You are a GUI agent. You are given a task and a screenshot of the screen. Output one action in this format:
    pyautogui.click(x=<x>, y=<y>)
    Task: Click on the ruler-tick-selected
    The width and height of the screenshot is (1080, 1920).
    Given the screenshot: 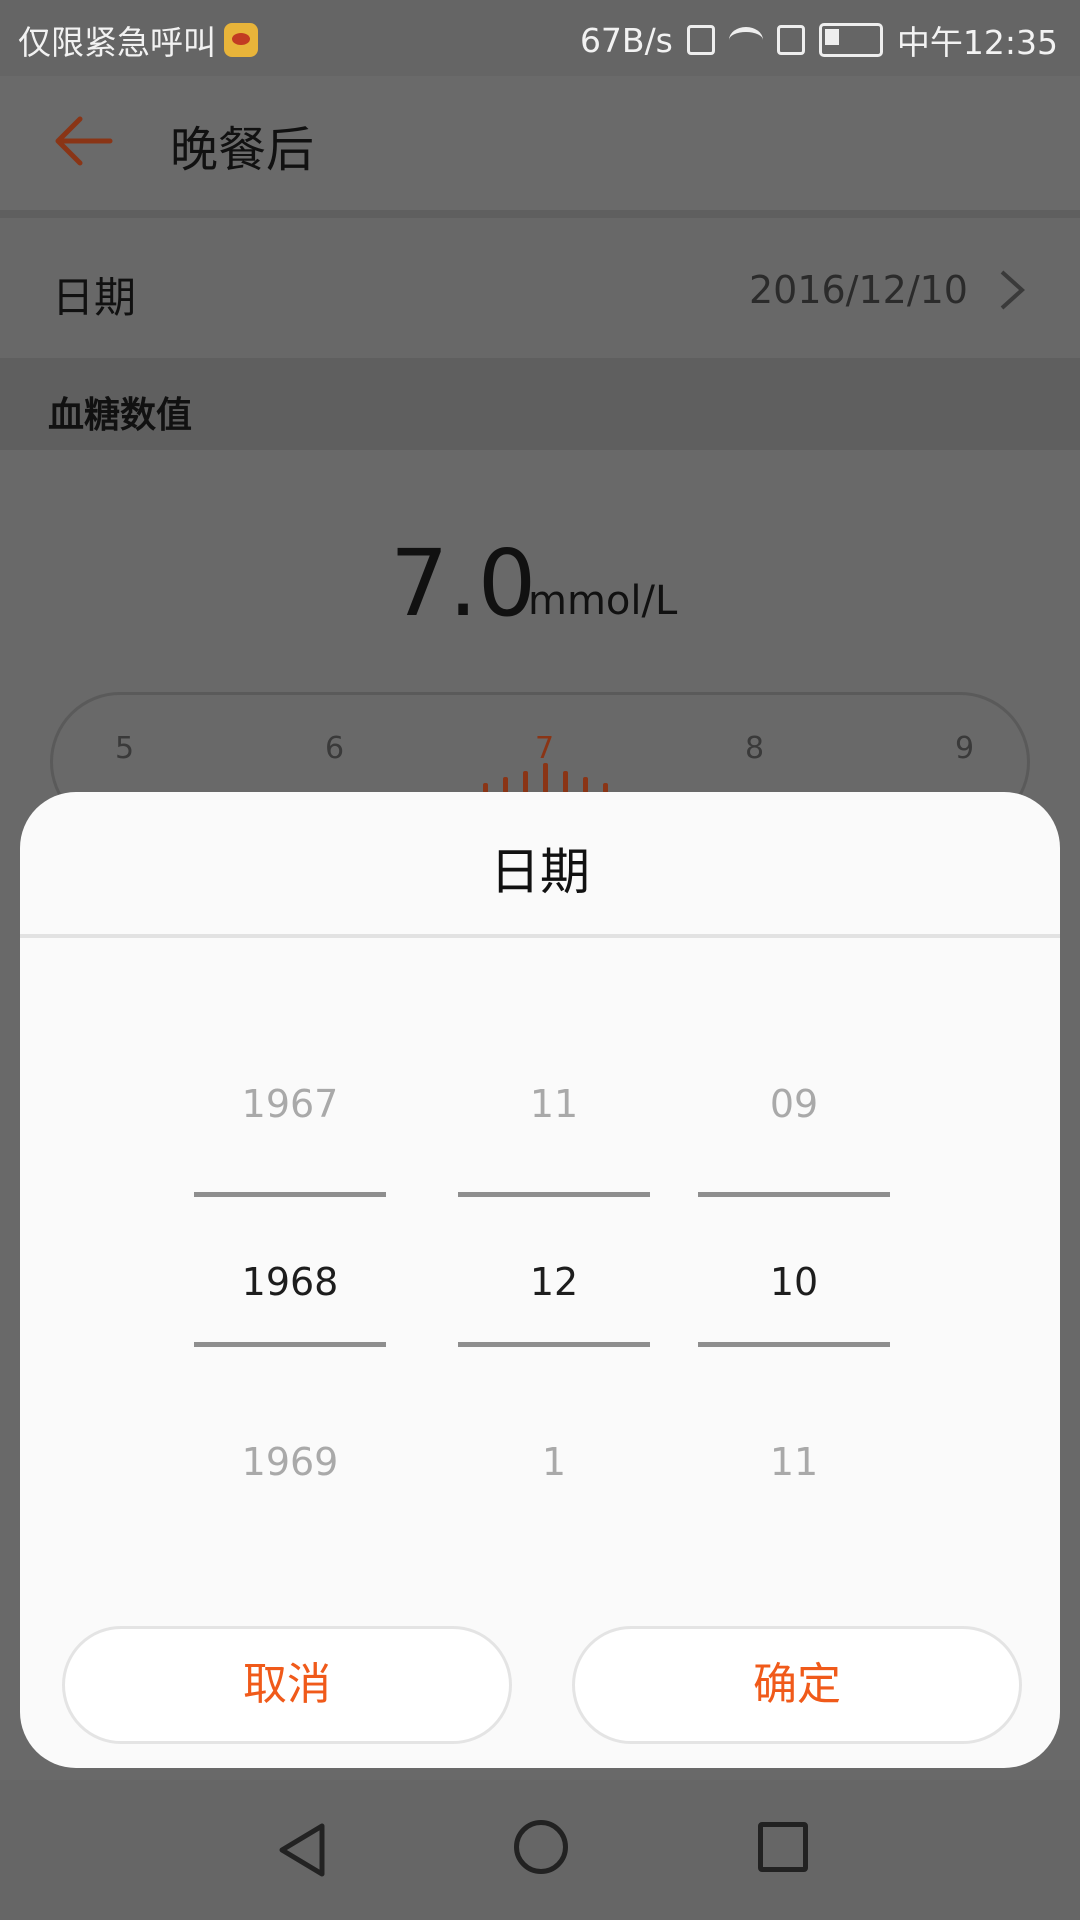 What is the action you would take?
    pyautogui.click(x=545, y=778)
    